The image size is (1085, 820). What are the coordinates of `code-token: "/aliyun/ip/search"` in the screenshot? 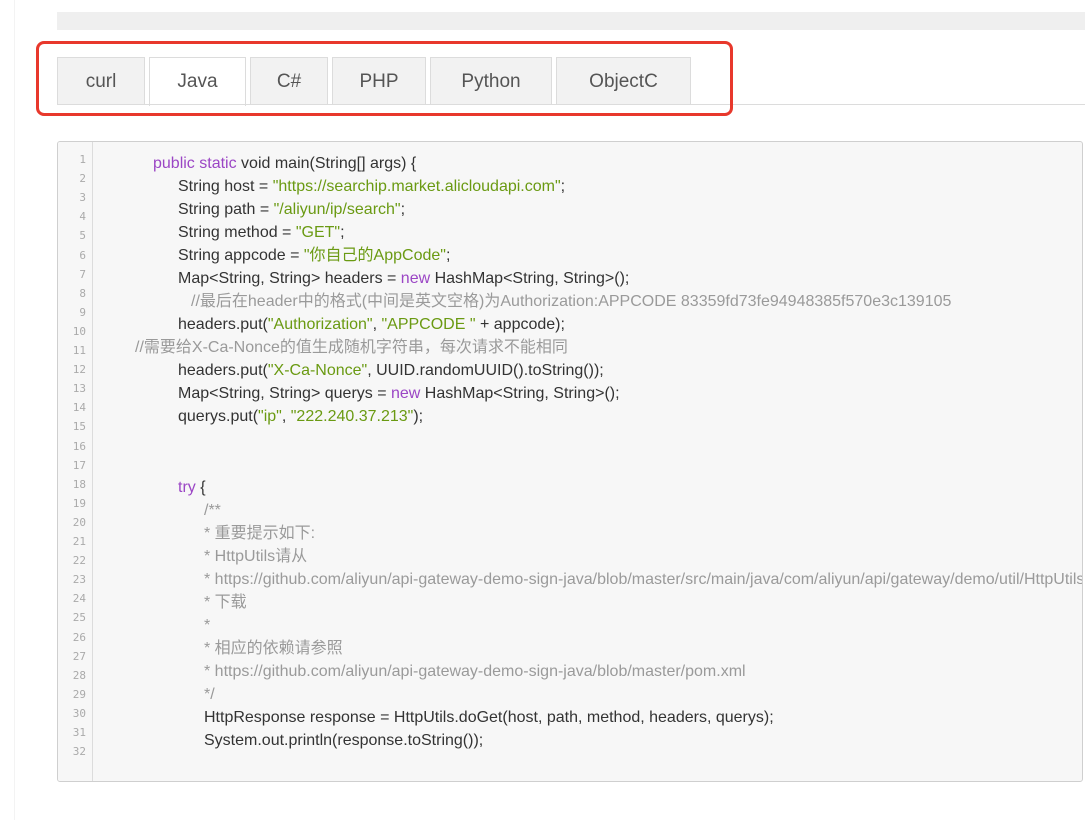 It's located at (337, 209).